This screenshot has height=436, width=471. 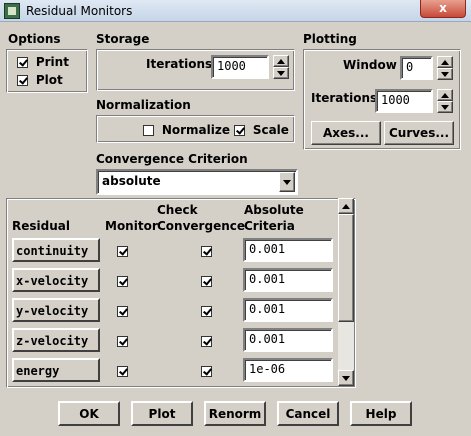 I want to click on normalize-check-icon, so click(x=148, y=130).